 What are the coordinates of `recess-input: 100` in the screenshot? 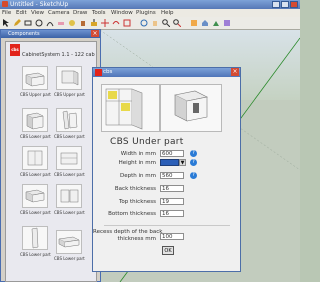 It's located at (172, 236).